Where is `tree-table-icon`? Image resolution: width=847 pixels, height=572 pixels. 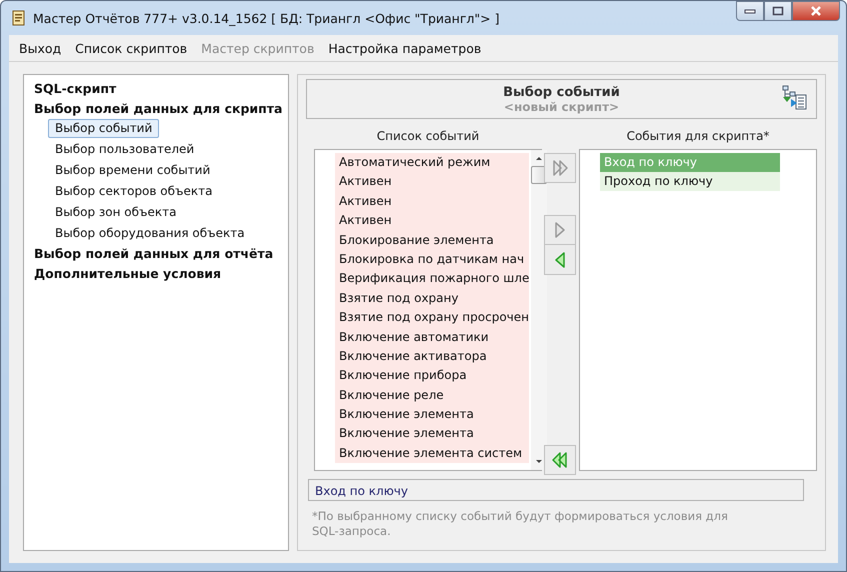 tree-table-icon is located at coordinates (794, 98).